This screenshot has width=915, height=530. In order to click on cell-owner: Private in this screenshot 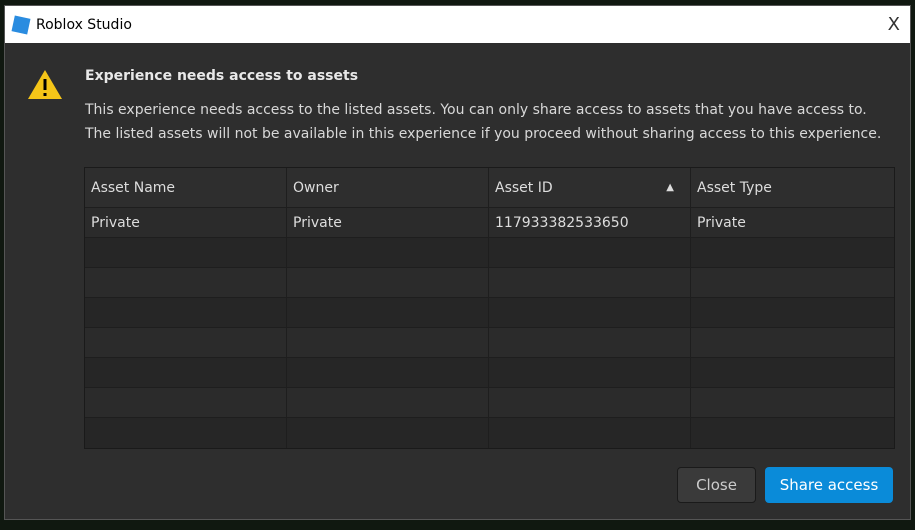, I will do `click(388, 222)`.